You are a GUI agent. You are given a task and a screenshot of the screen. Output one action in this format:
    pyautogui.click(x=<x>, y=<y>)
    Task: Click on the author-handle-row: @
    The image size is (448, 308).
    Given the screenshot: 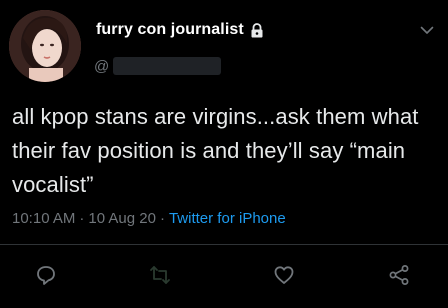 What is the action you would take?
    pyautogui.click(x=158, y=66)
    